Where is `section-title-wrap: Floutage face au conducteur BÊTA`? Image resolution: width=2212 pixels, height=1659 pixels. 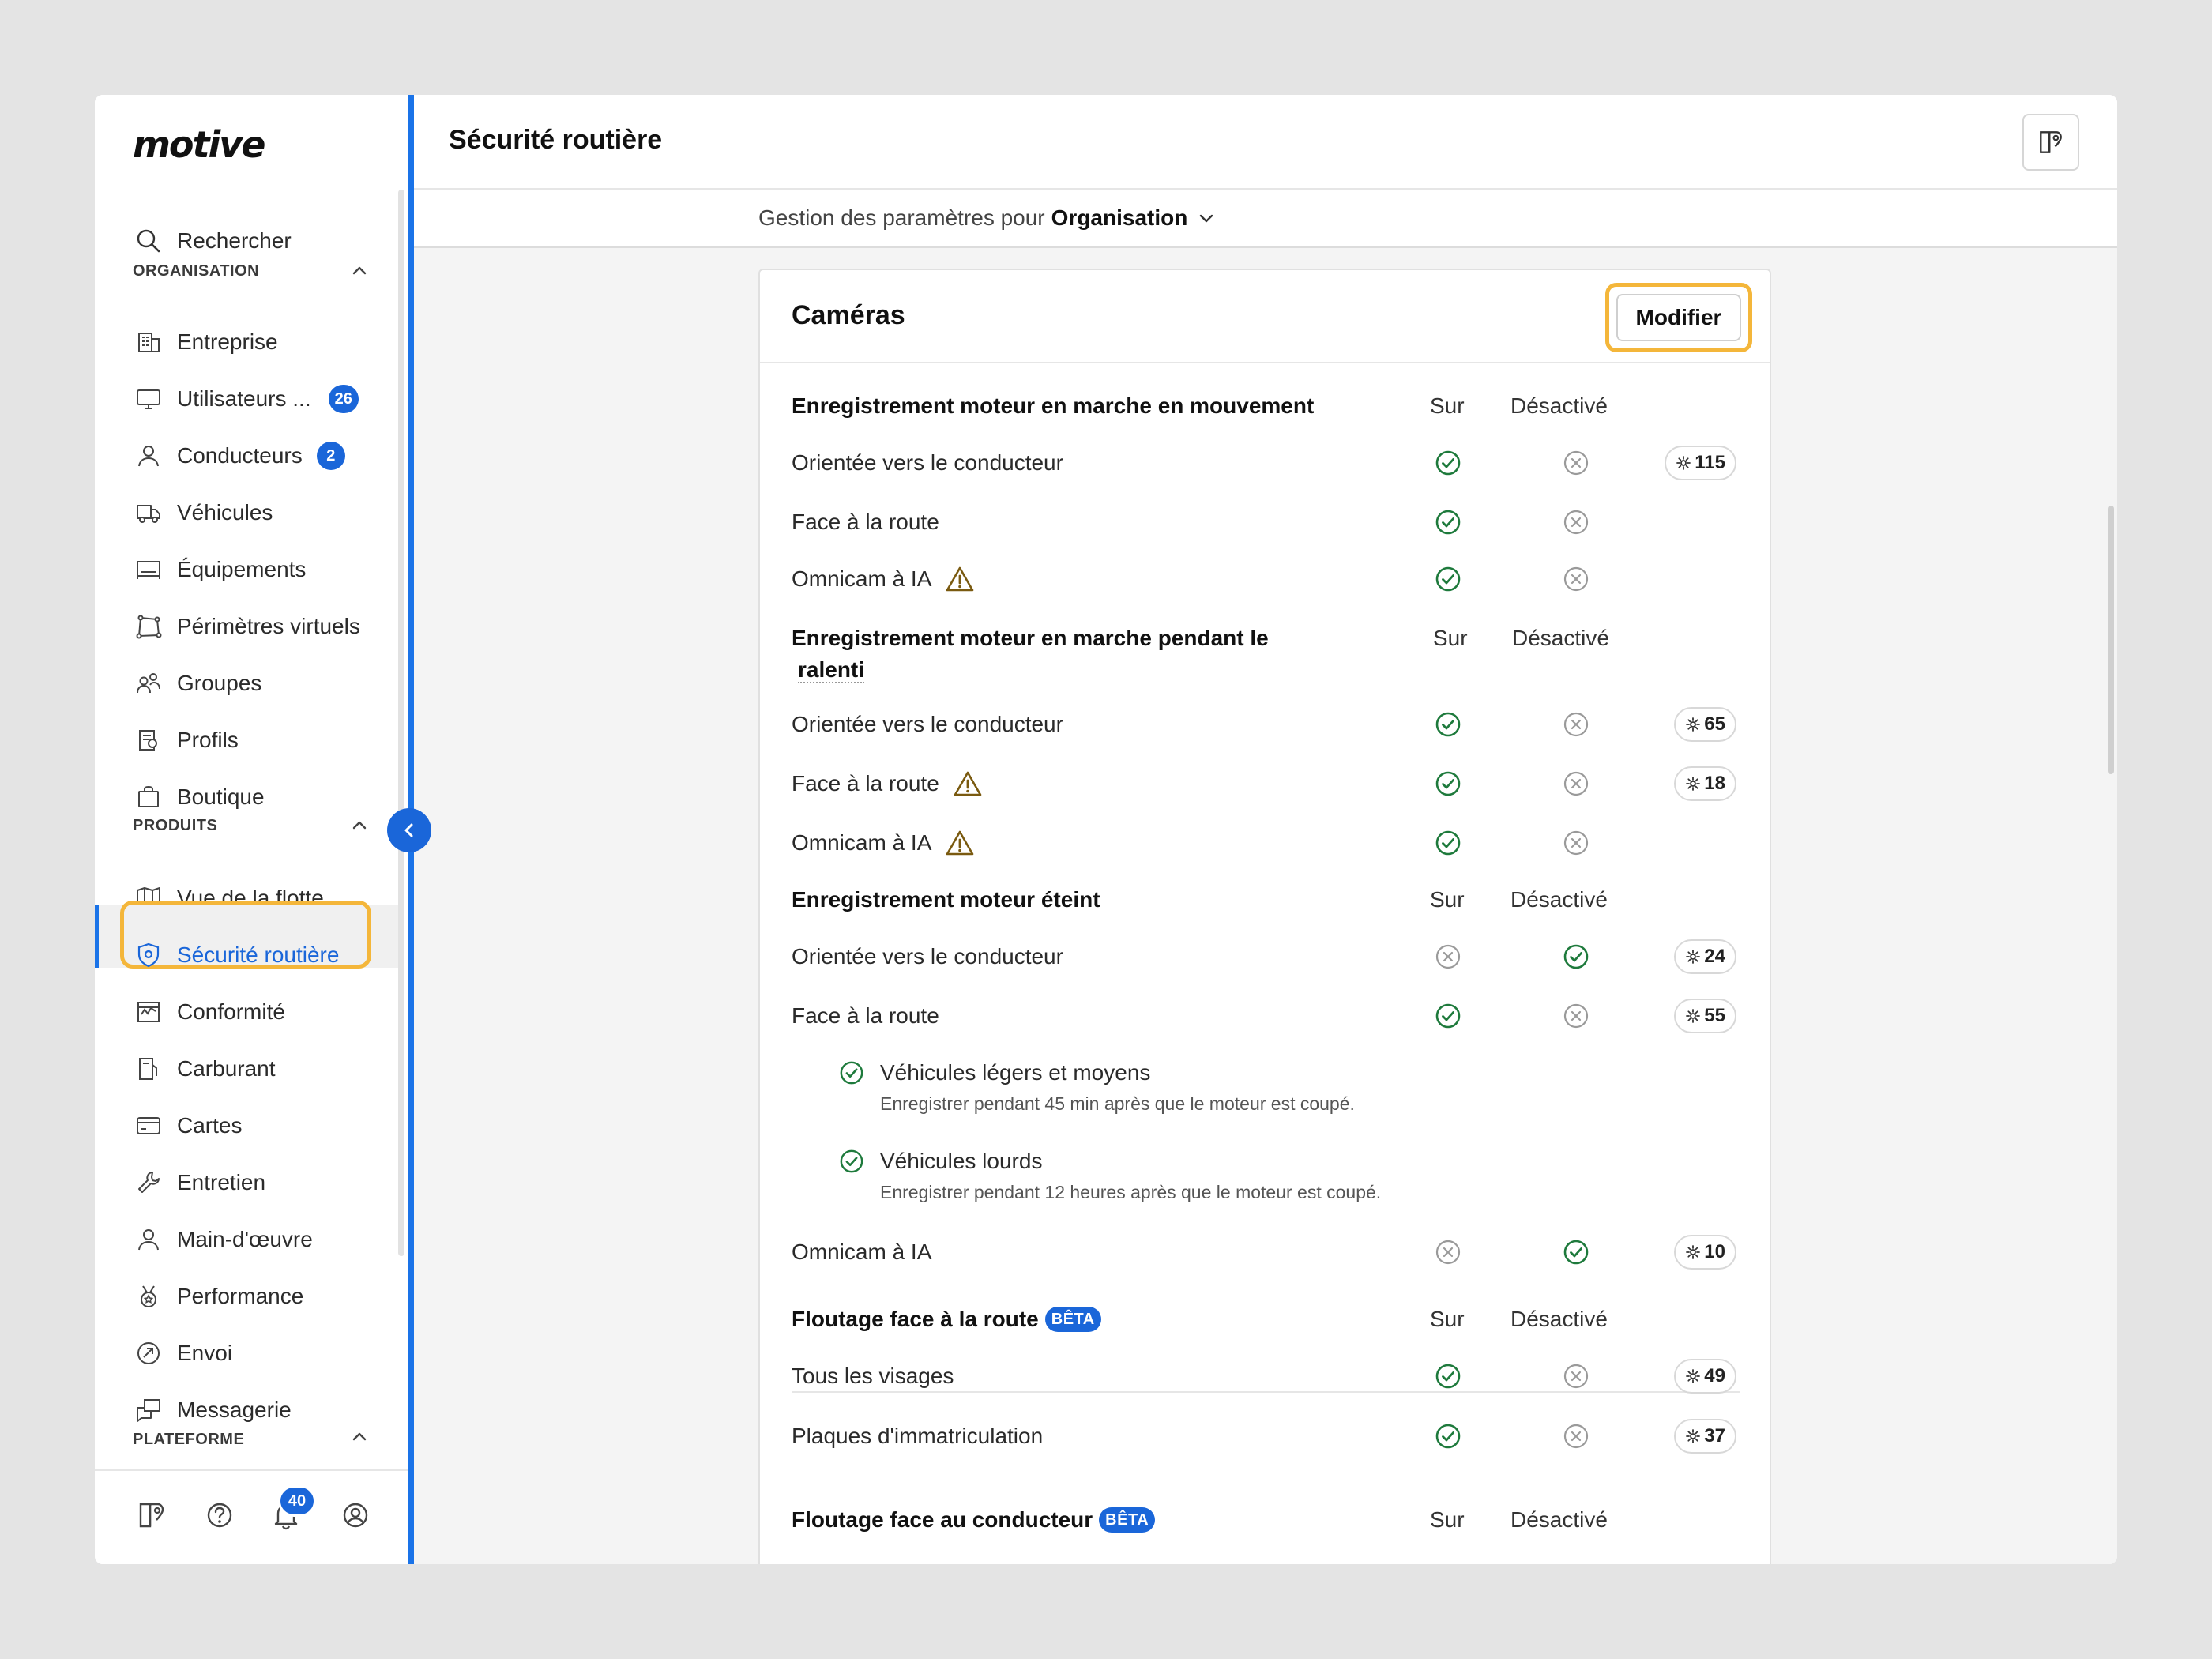
section-title-wrap: Floutage face au conducteur BÊTA is located at coordinates (974, 1520).